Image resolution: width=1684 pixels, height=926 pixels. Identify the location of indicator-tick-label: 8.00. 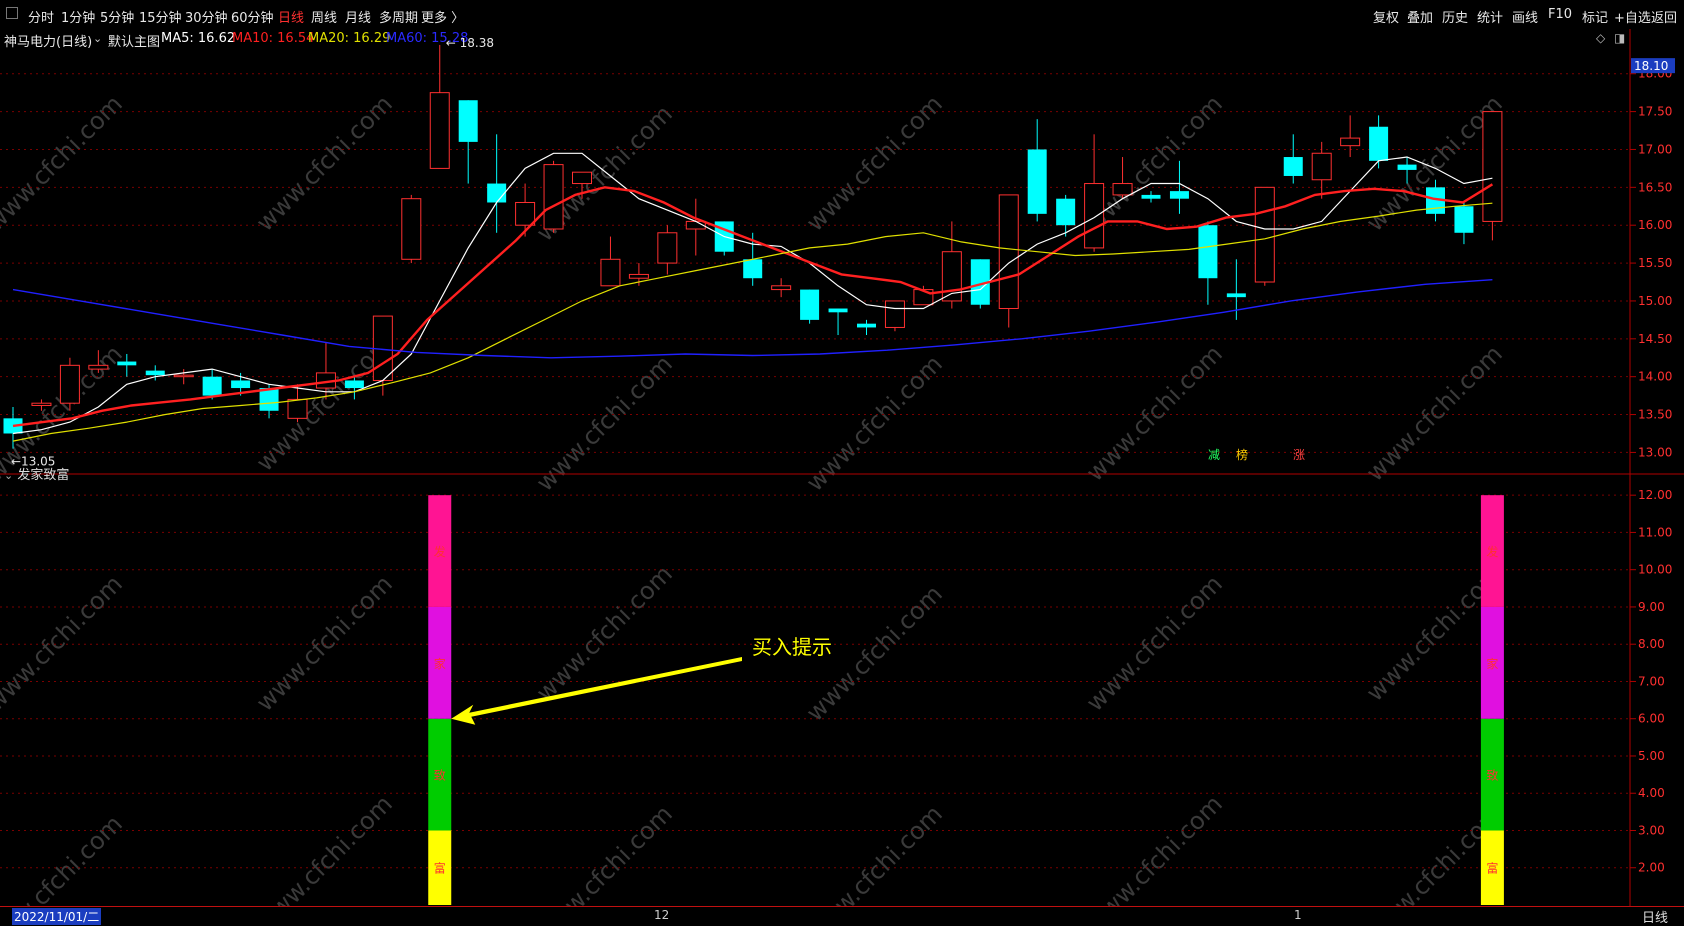
(1651, 644).